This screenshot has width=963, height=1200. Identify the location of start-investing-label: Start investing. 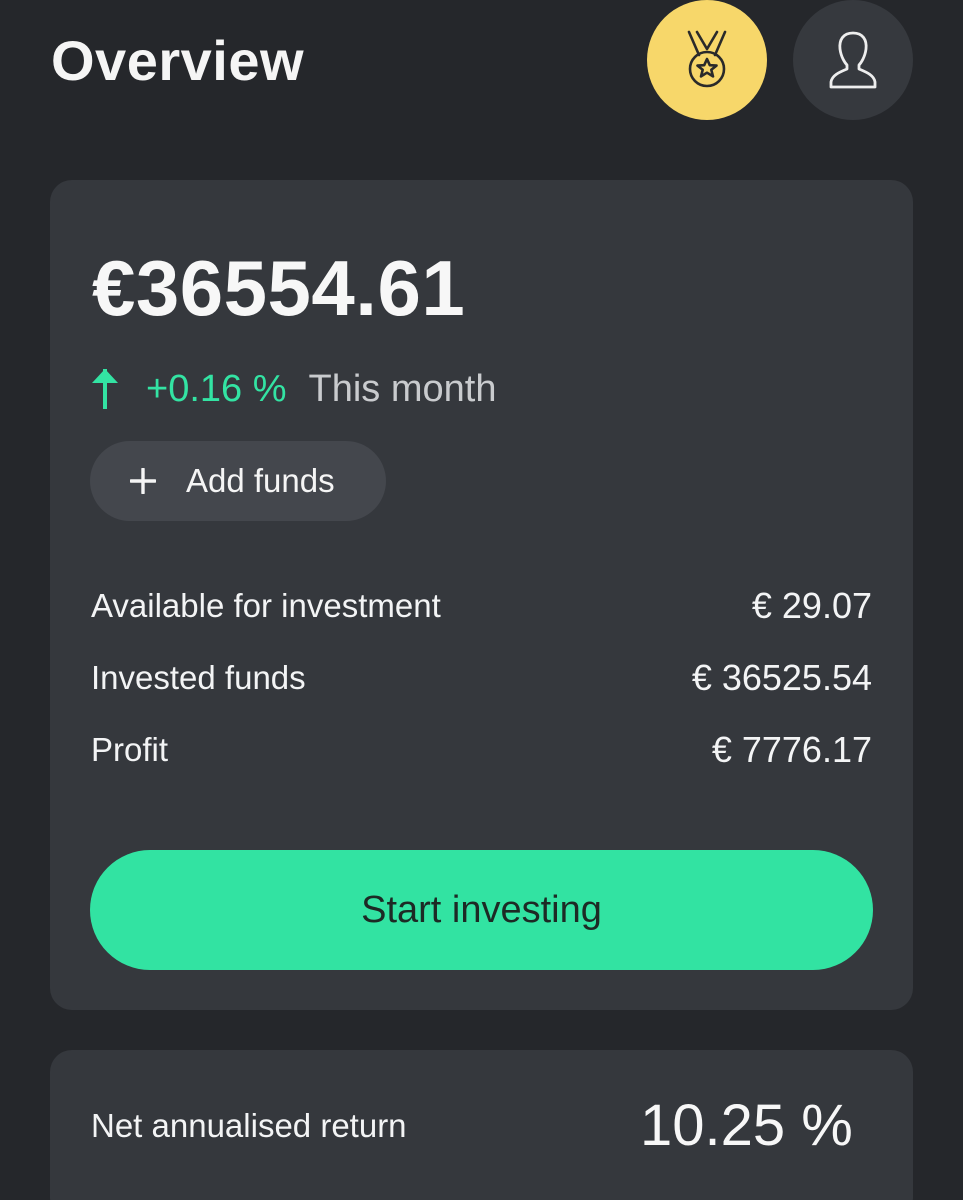
(481, 909).